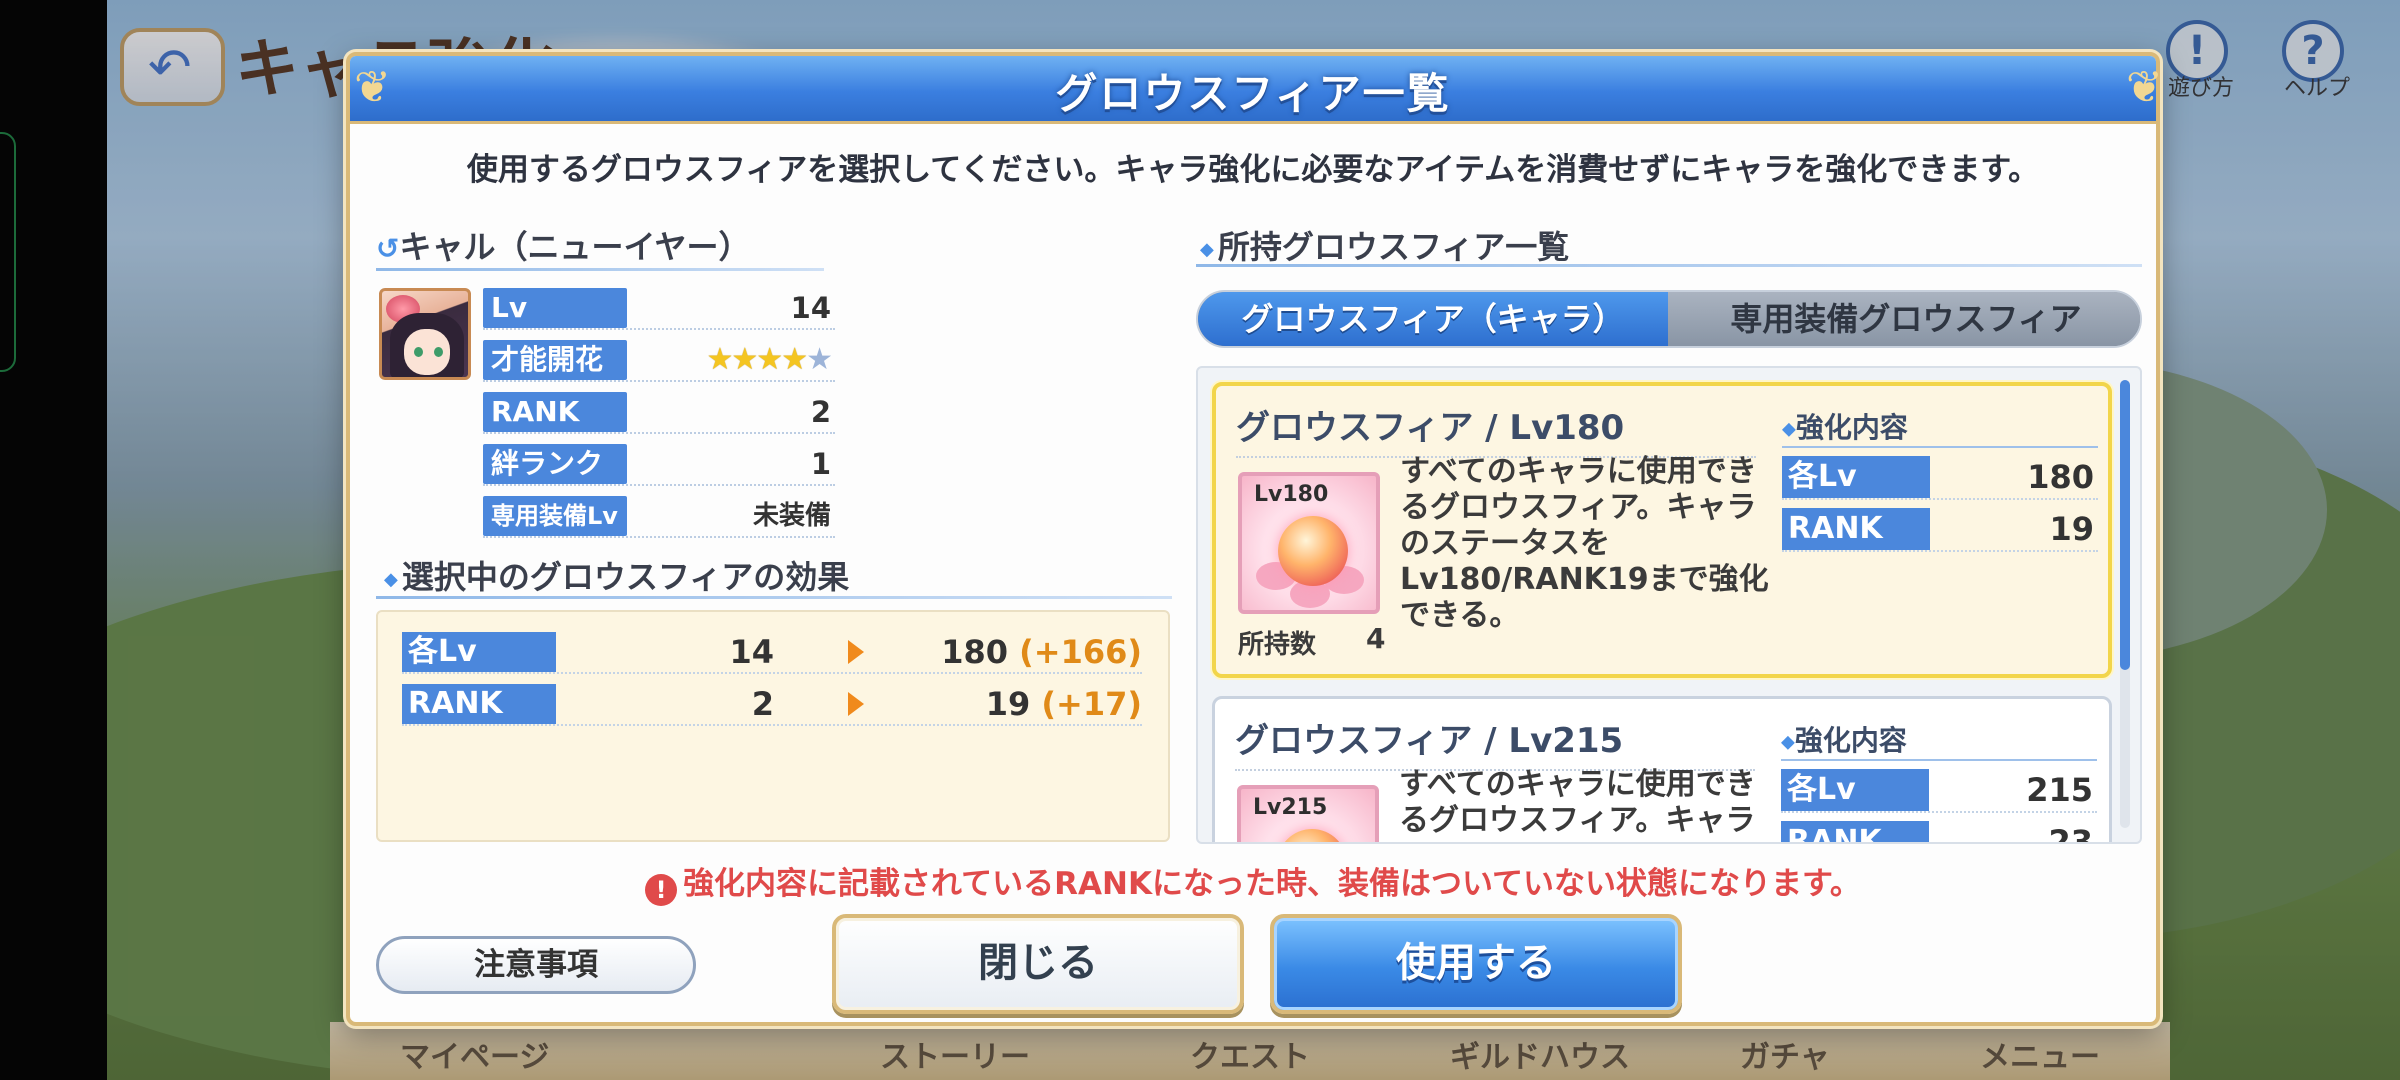  I want to click on owned-heading-text: 所持グロウスフィア一覧, so click(1393, 247).